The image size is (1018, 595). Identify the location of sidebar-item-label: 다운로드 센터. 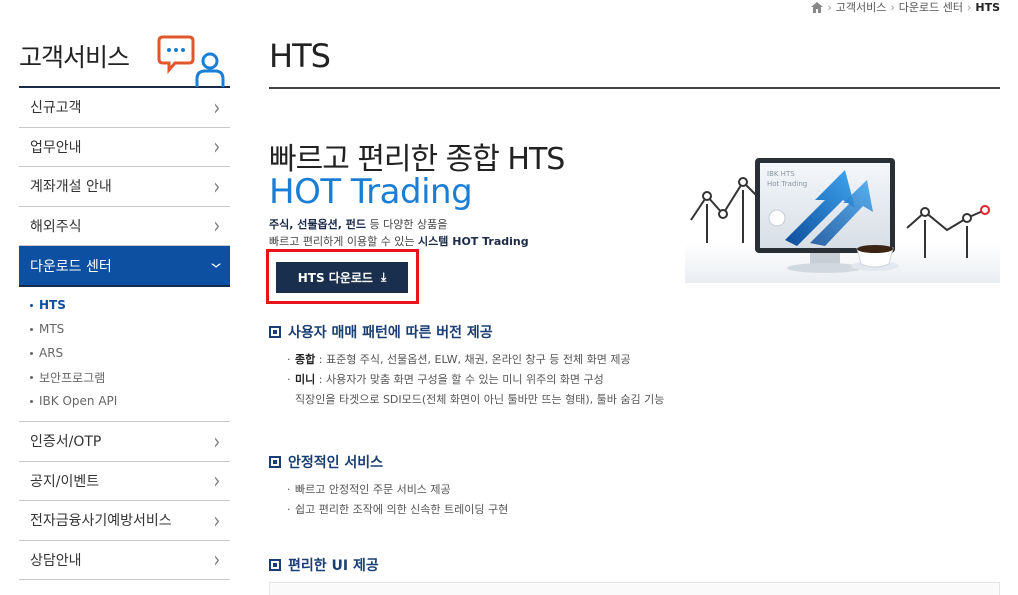
(71, 266).